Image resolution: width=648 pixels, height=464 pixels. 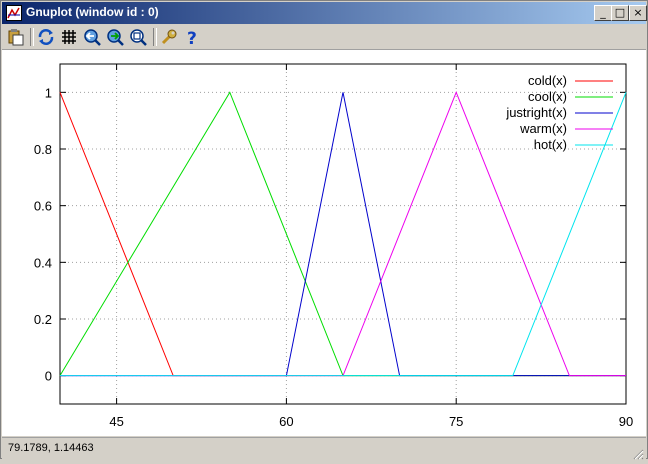 I want to click on replot-icon, so click(x=46, y=37).